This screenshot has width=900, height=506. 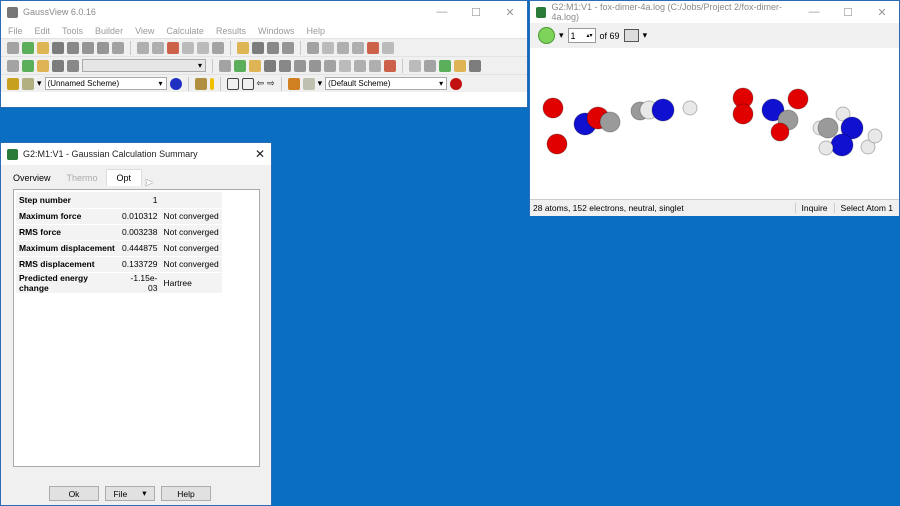 What do you see at coordinates (255, 65) in the screenshot?
I see `dihedral-icon` at bounding box center [255, 65].